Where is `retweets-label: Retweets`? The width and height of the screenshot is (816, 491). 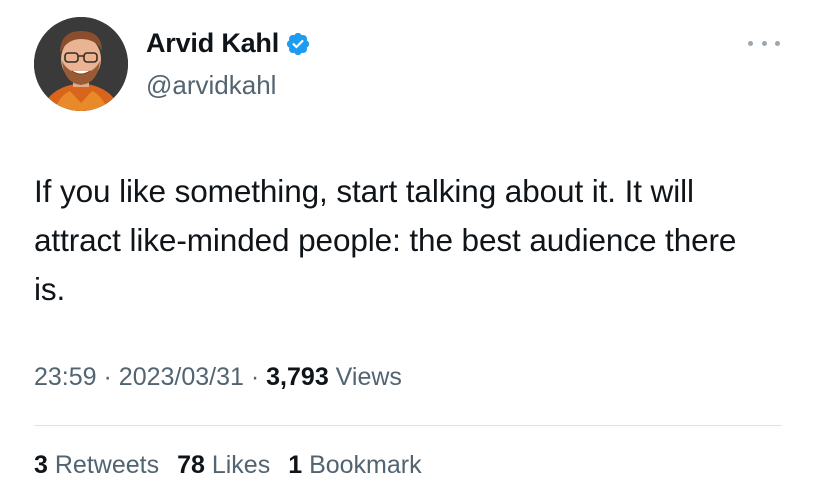 retweets-label: Retweets is located at coordinates (107, 465).